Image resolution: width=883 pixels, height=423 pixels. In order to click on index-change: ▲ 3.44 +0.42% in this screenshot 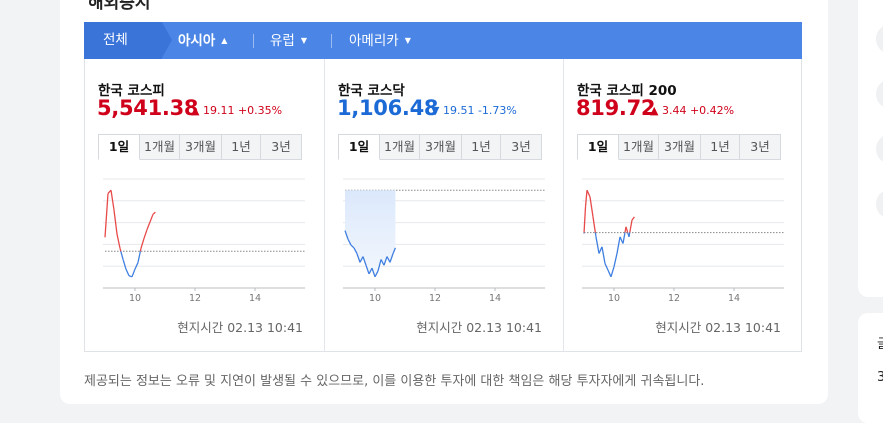, I will do `click(692, 110)`.